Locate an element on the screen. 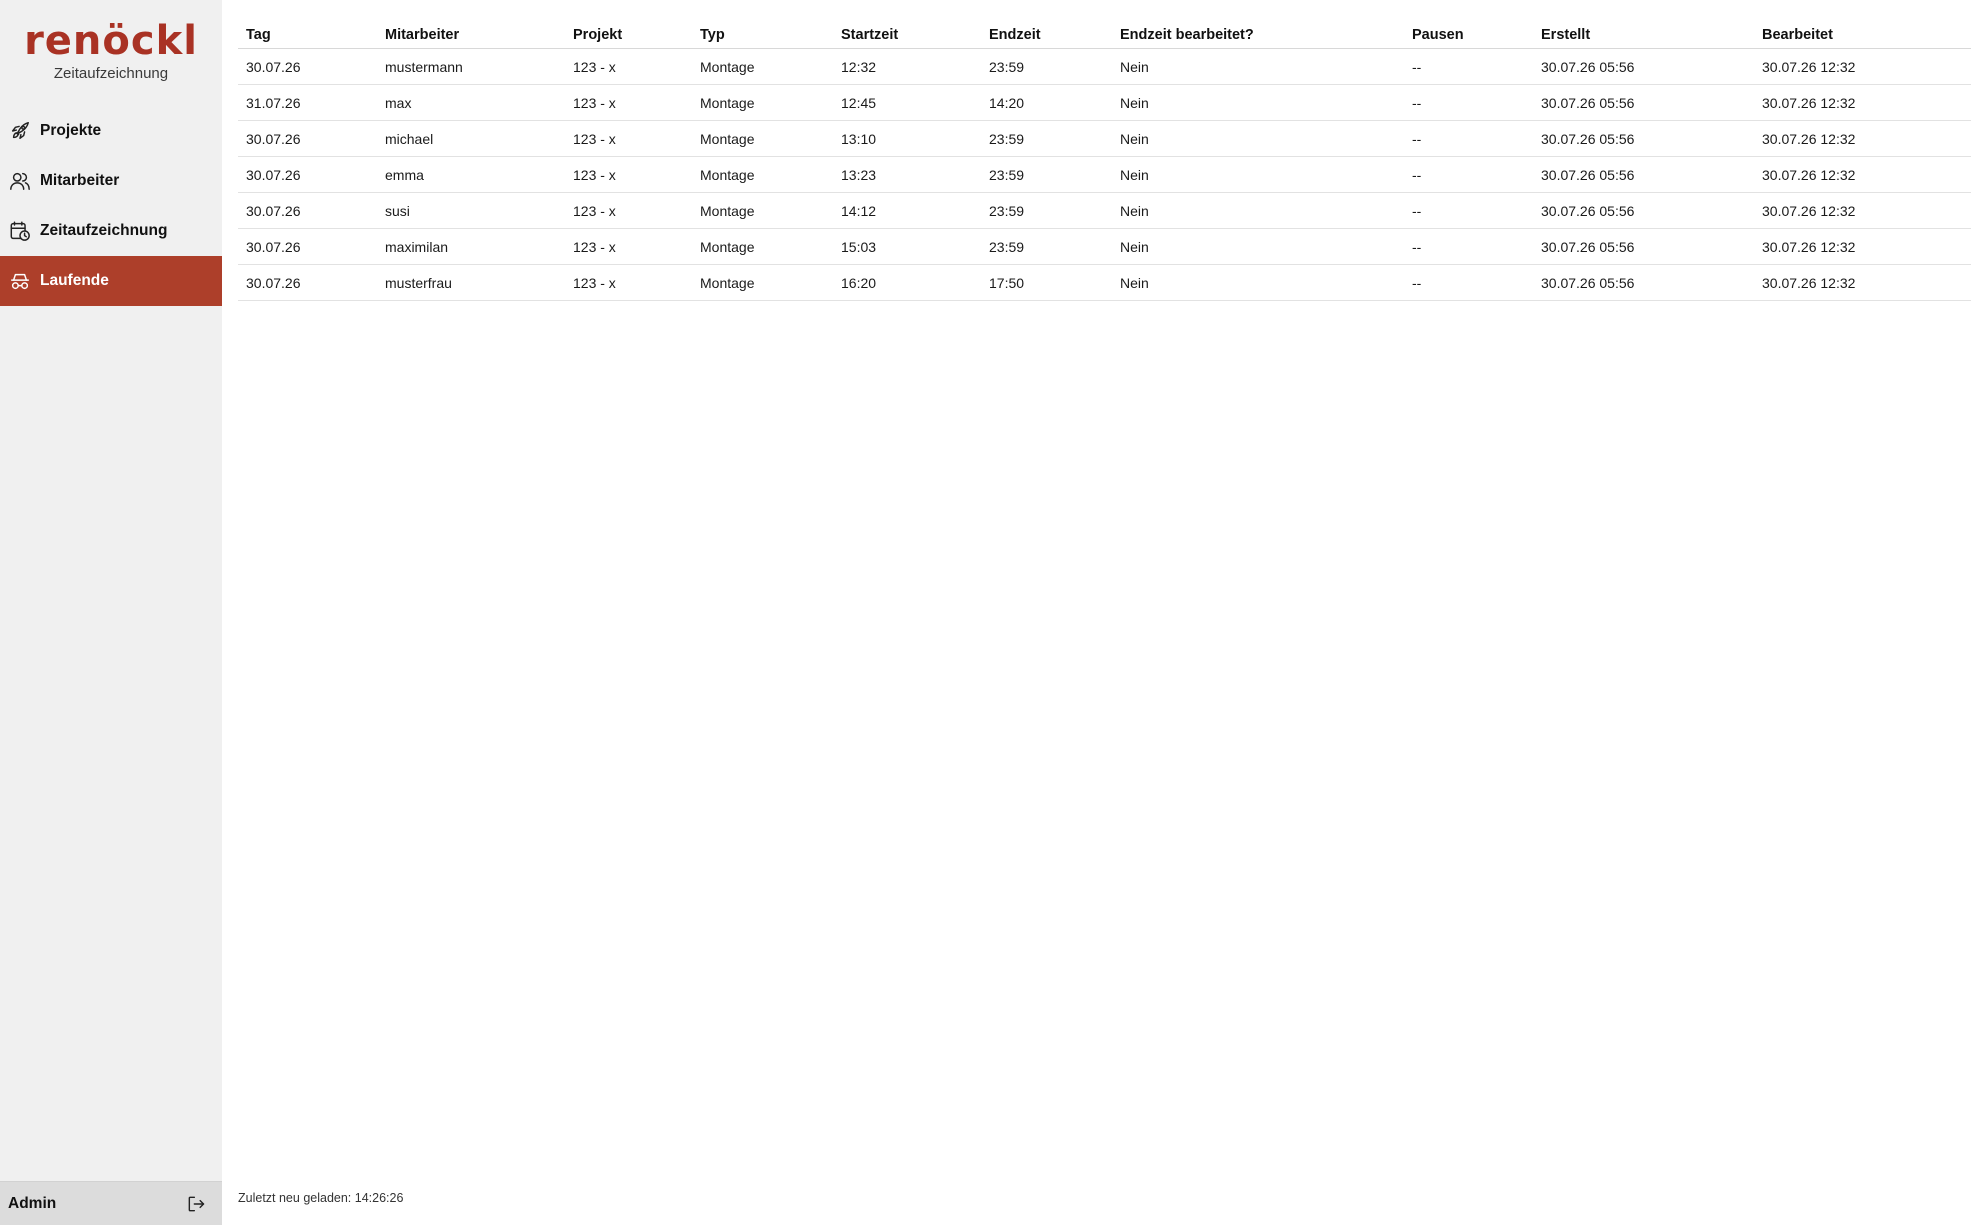  column-header-pausen: Pausen is located at coordinates (1468, 35).